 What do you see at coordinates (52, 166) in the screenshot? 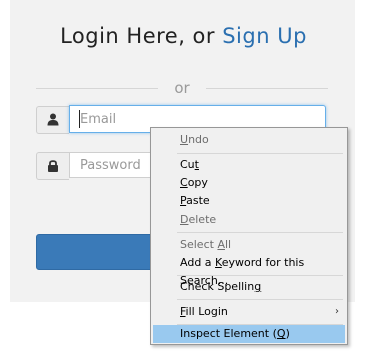
I see `password-addon` at bounding box center [52, 166].